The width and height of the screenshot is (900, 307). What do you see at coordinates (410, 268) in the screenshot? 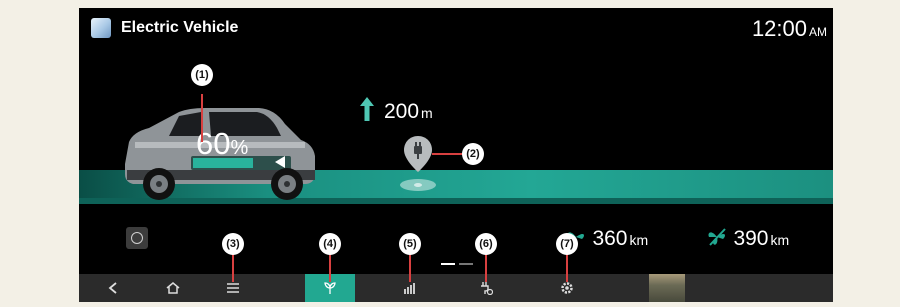
I see `callout-5-line` at bounding box center [410, 268].